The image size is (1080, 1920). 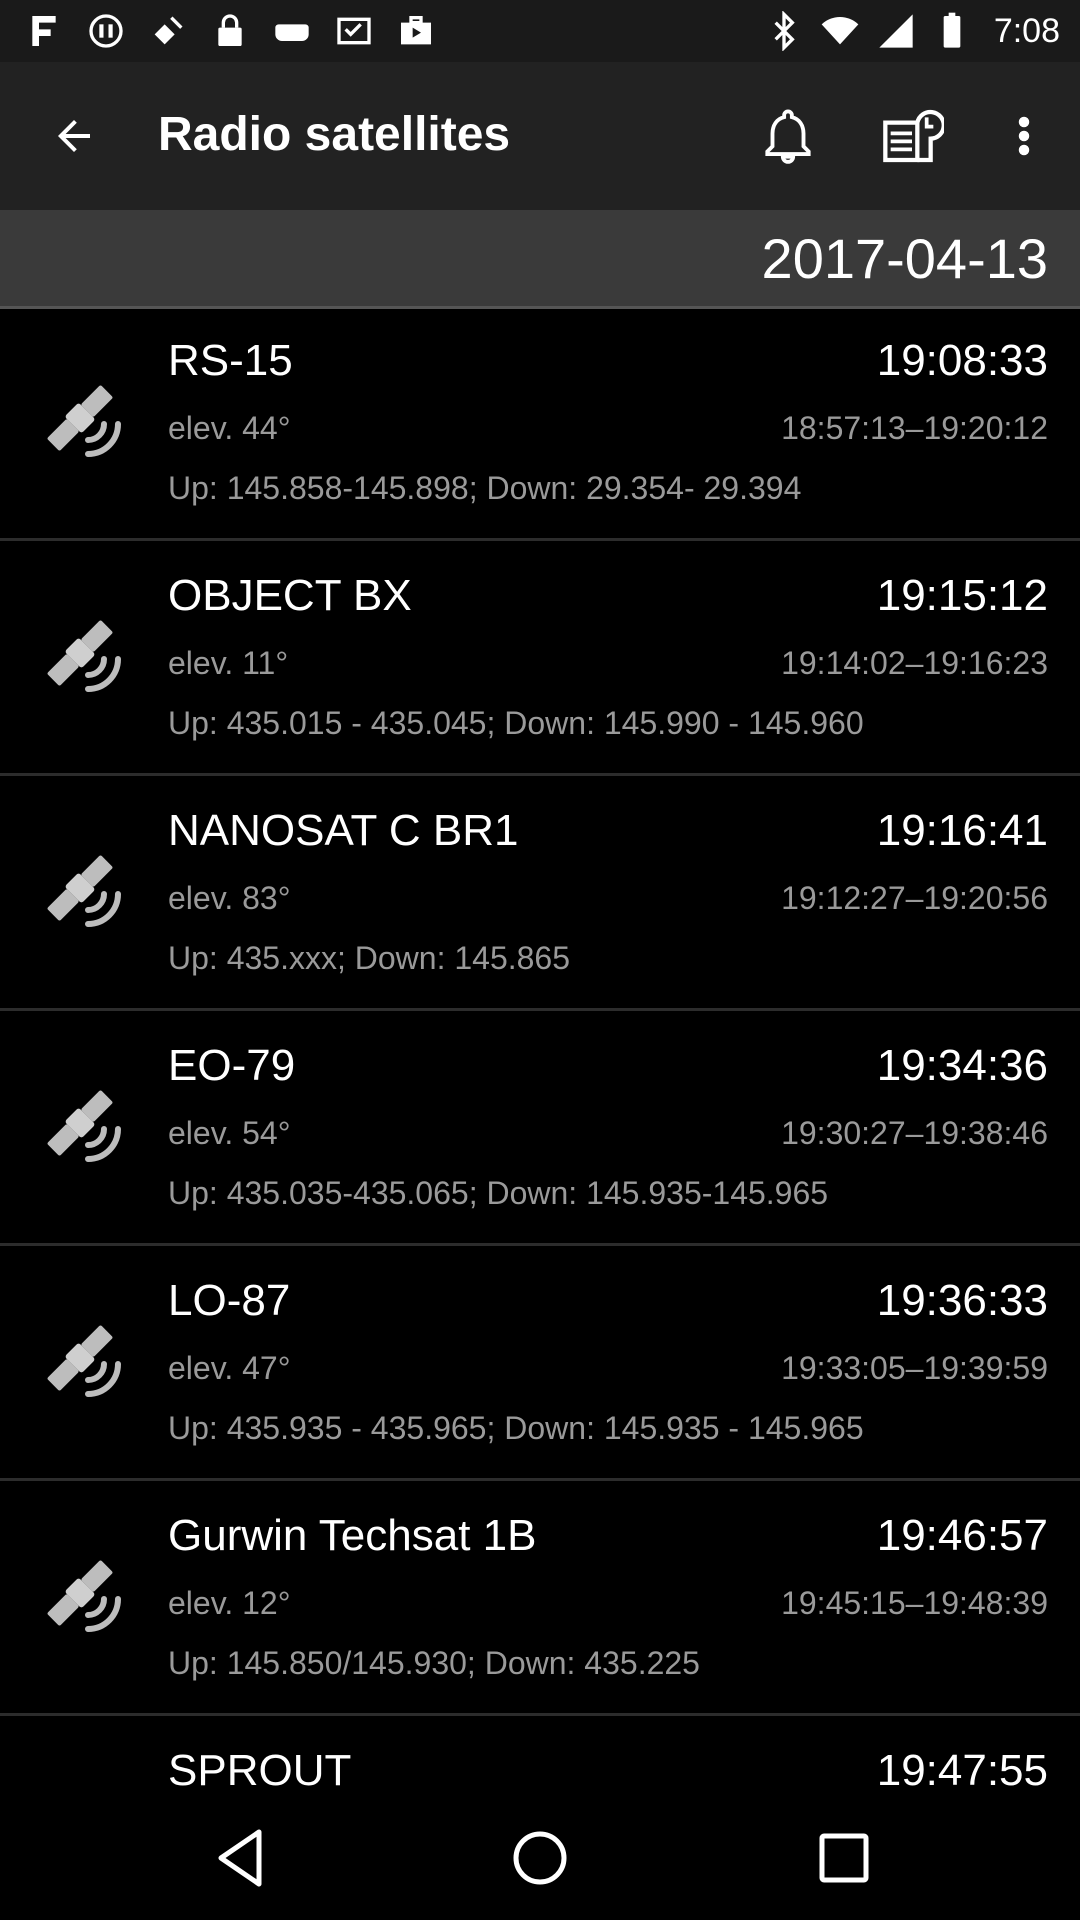 I want to click on elevation: elev. 54°, so click(x=229, y=1133).